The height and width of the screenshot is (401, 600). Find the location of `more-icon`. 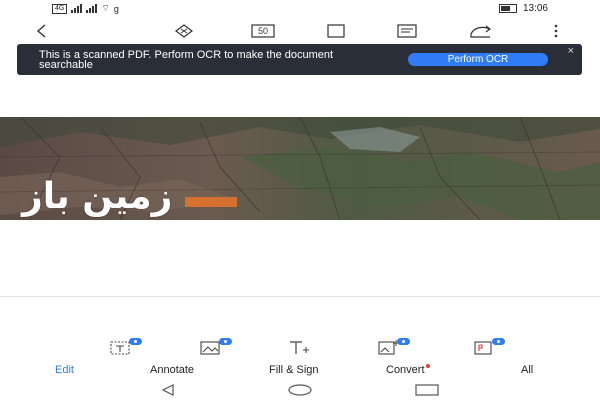

more-icon is located at coordinates (556, 31).